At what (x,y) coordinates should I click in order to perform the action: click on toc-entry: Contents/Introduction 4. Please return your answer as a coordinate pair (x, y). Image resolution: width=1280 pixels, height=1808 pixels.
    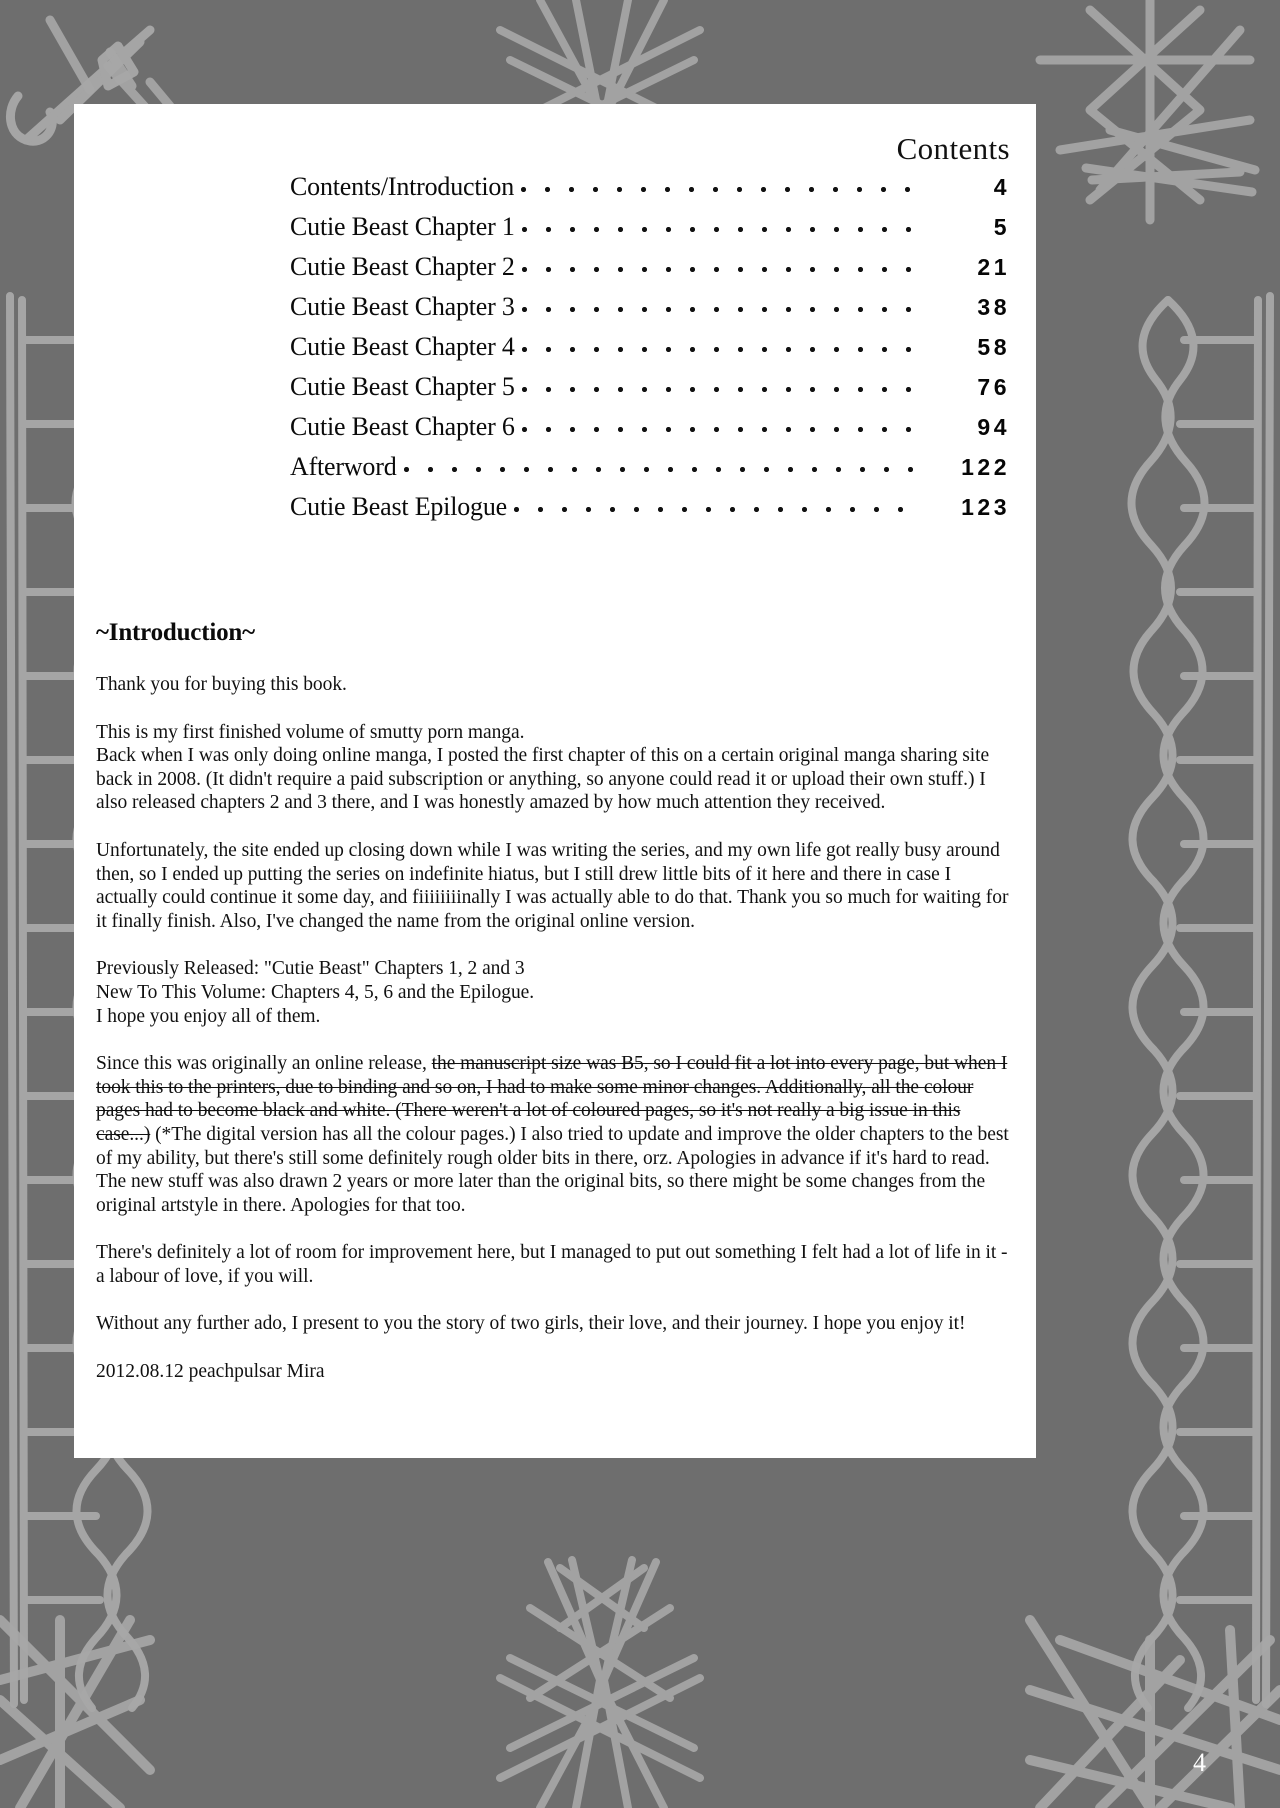
    Looking at the image, I should click on (555, 192).